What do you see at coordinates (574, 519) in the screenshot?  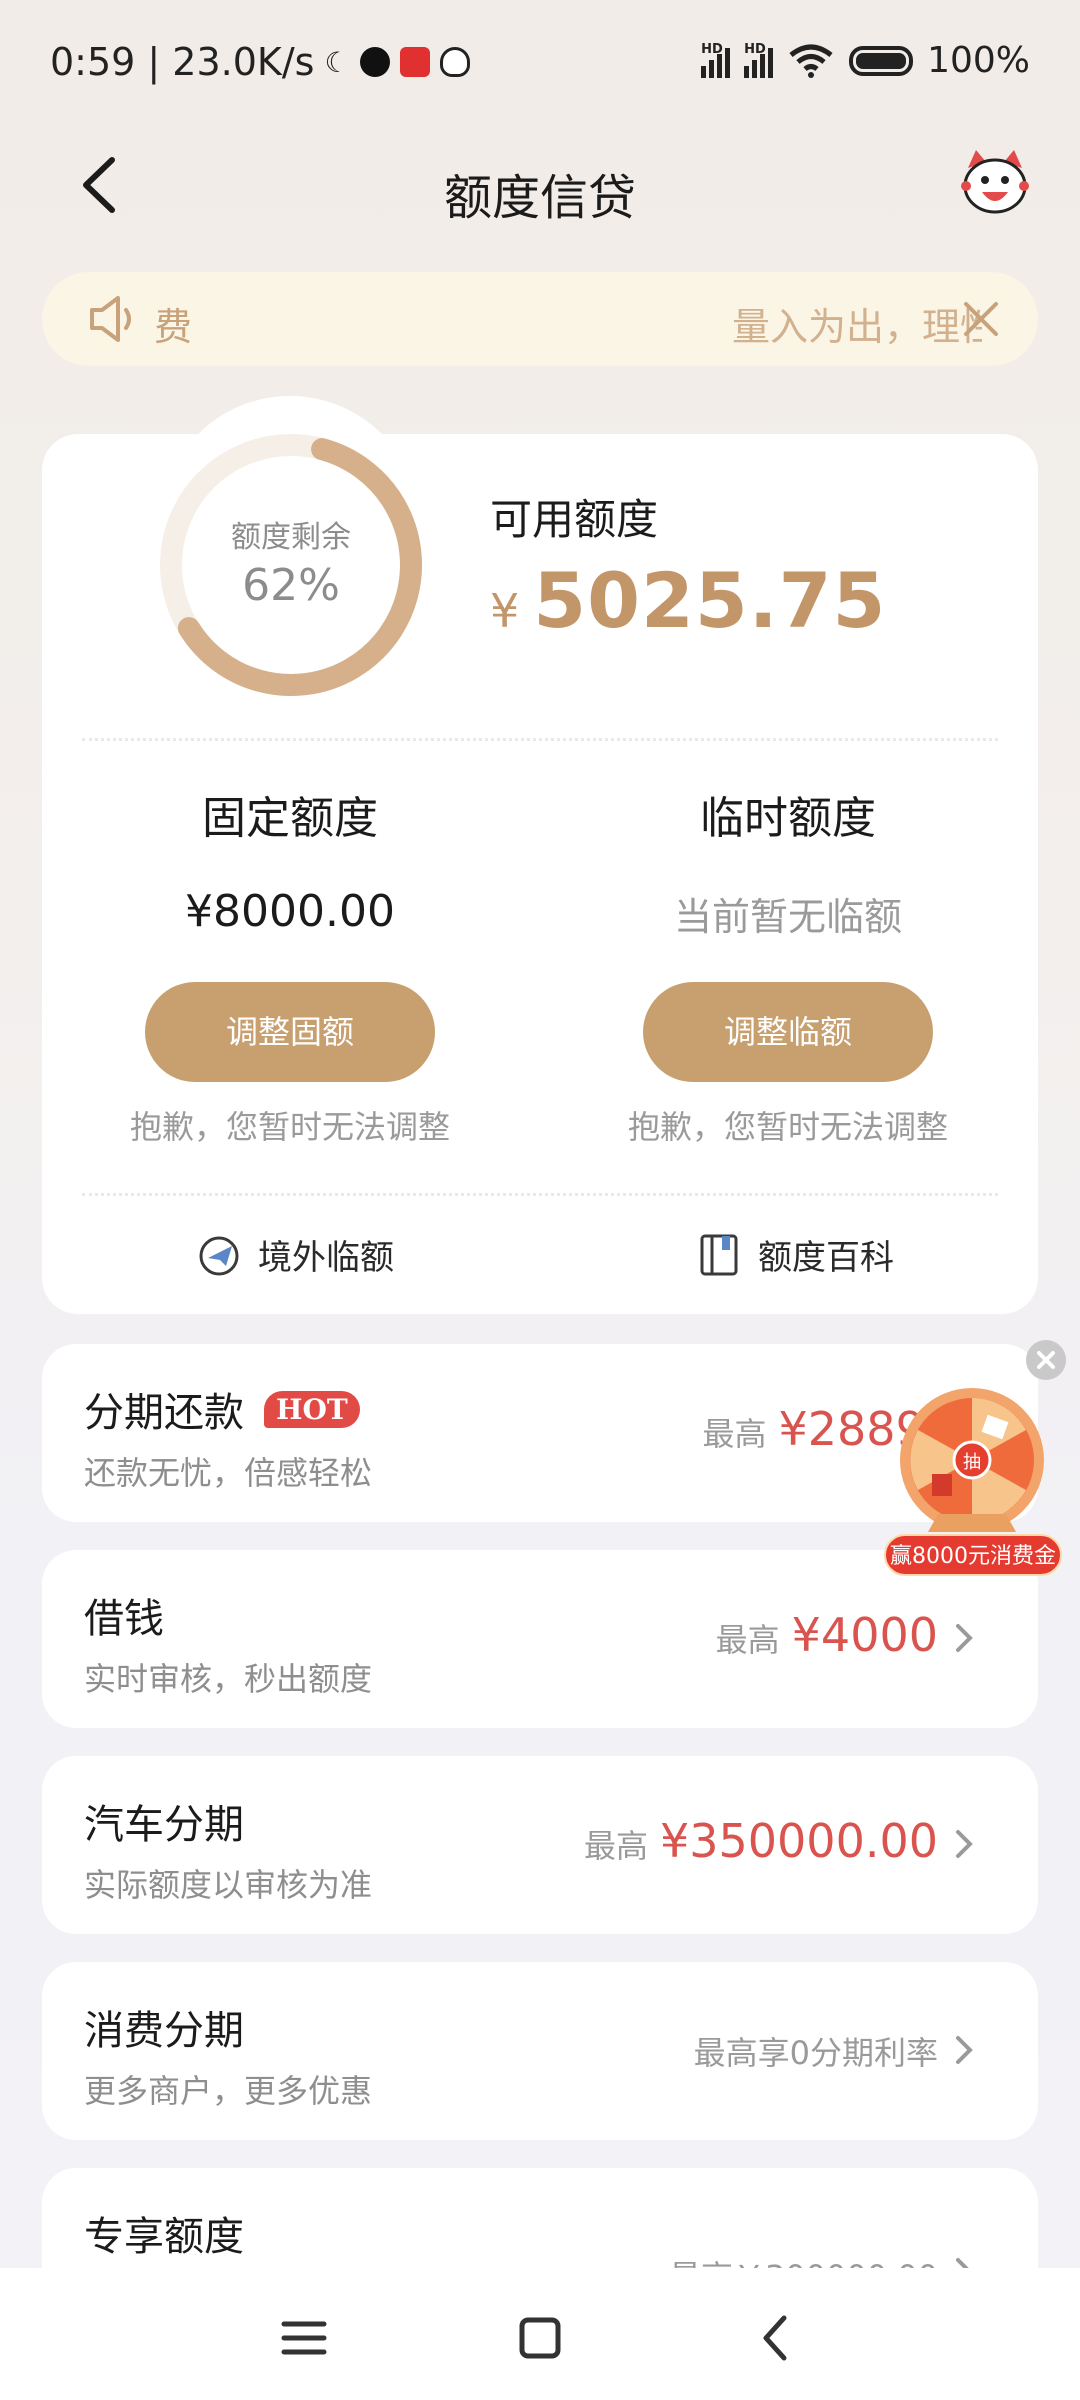 I see `available-label: 可用额度` at bounding box center [574, 519].